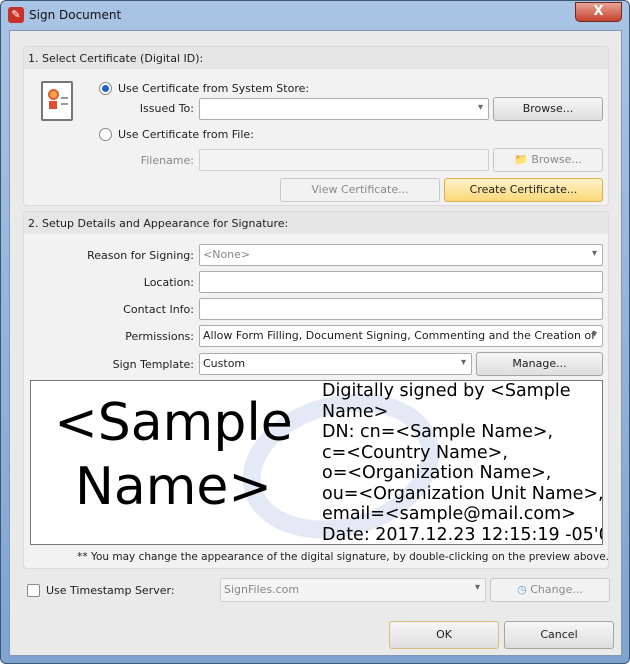 The image size is (630, 664). What do you see at coordinates (214, 88) in the screenshot?
I see `use-system-store-label: Use Certificate from System Store:` at bounding box center [214, 88].